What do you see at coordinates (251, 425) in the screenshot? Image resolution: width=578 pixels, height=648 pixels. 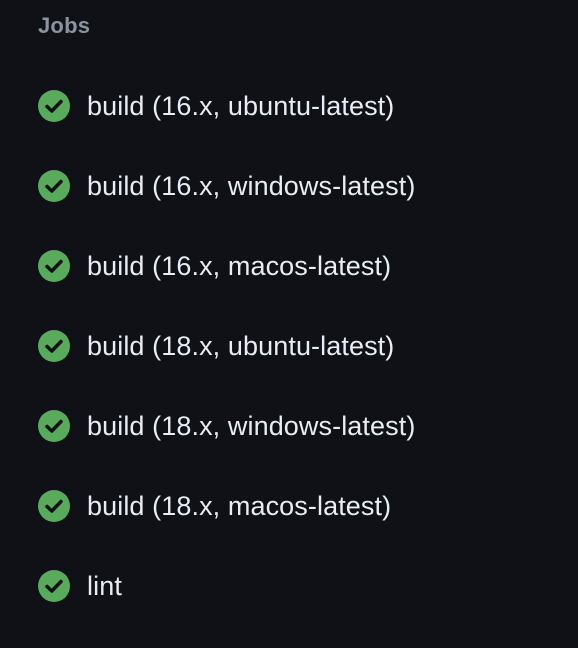 I see `job-label: build (18.x, windows-latest)` at bounding box center [251, 425].